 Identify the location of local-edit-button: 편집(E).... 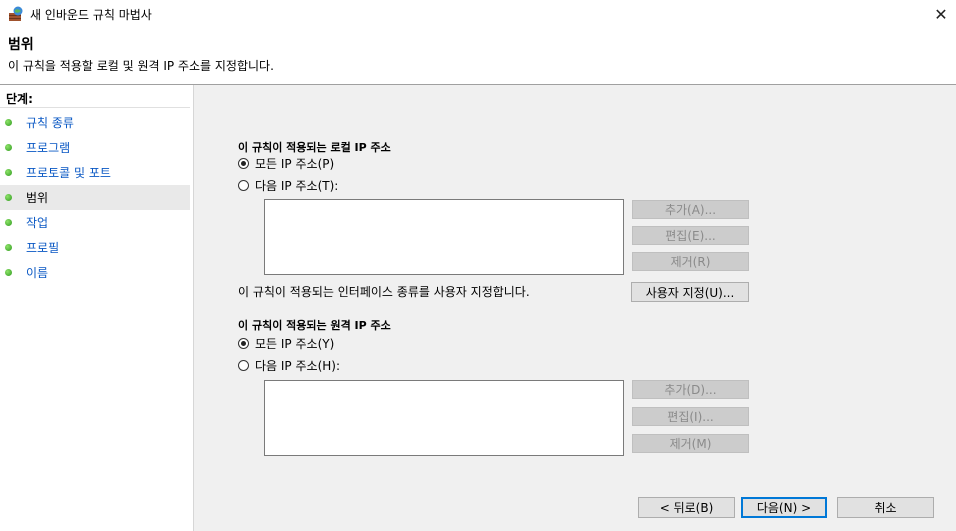
(690, 235).